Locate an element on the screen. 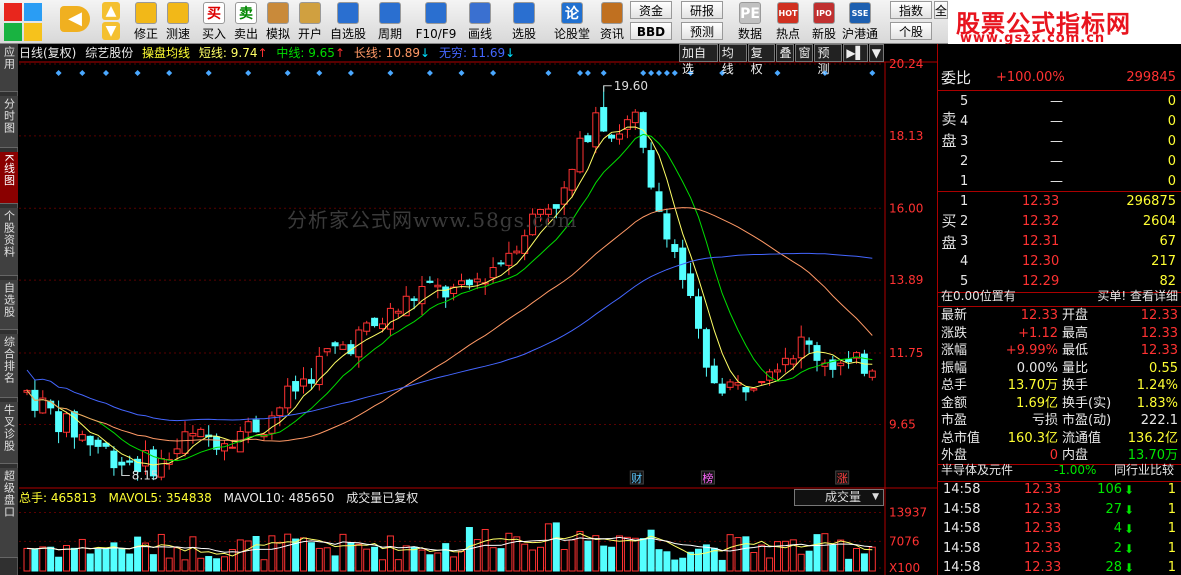 Image resolution: width=1181 pixels, height=575 pixels. toolbar-clock-button: 周期 is located at coordinates (390, 22).